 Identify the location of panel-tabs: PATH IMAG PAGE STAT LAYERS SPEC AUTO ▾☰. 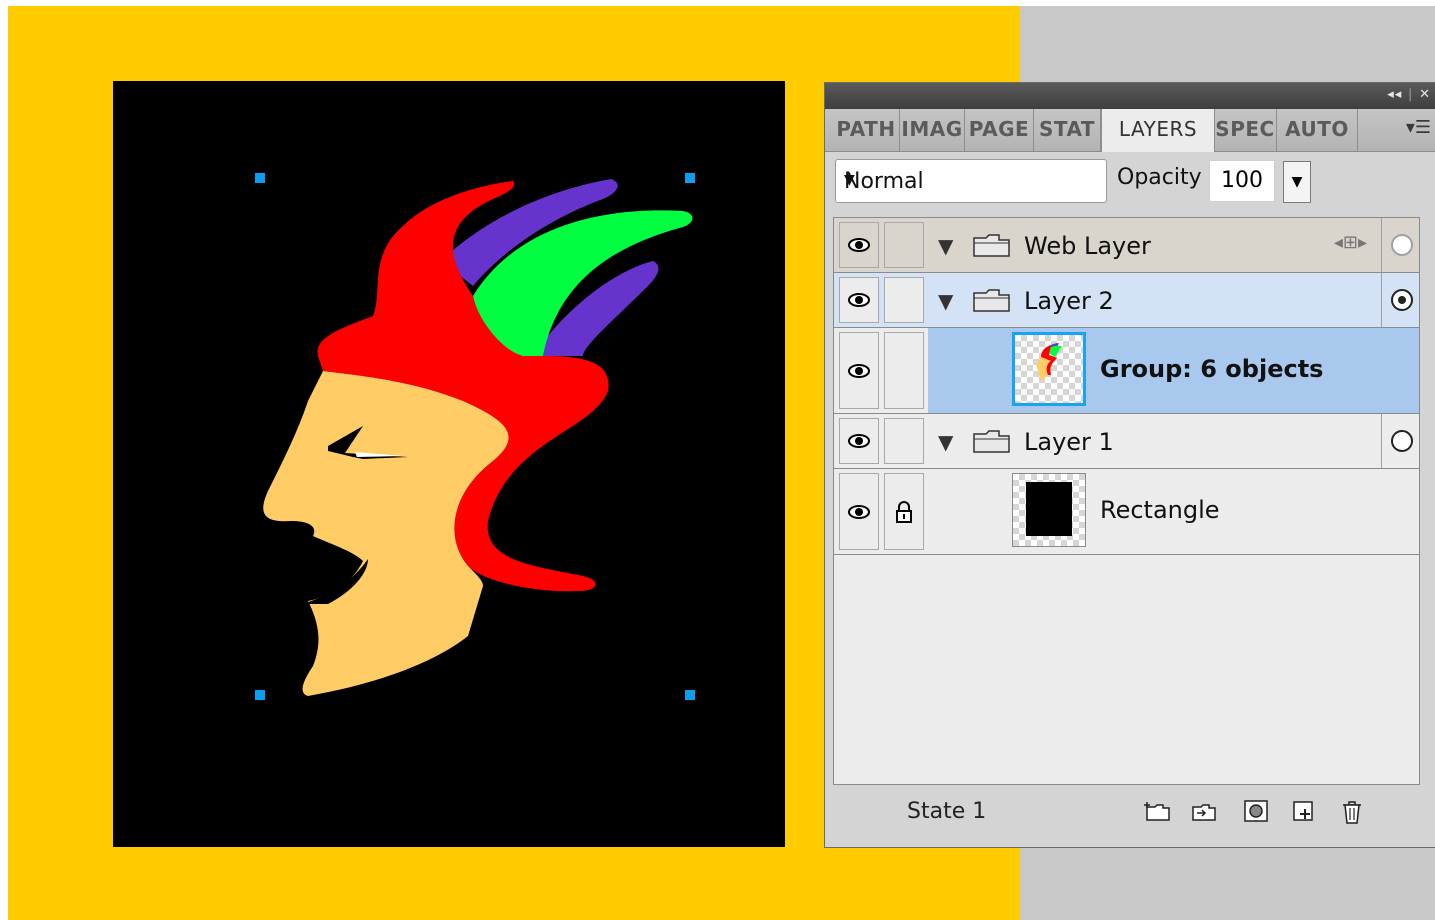
(1130, 130).